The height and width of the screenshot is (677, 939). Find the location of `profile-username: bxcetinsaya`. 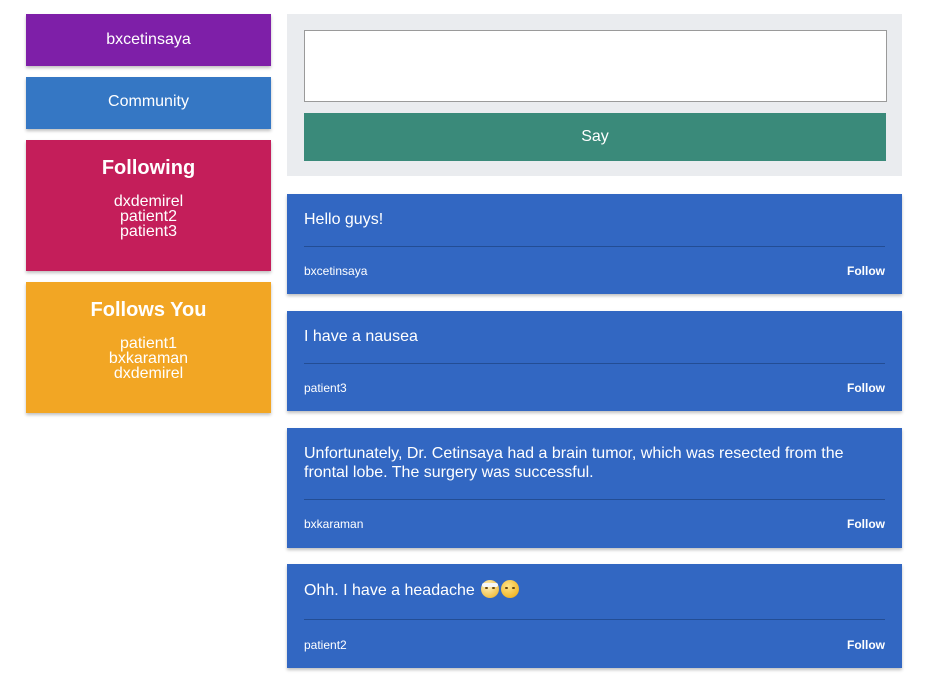

profile-username: bxcetinsaya is located at coordinates (148, 39).